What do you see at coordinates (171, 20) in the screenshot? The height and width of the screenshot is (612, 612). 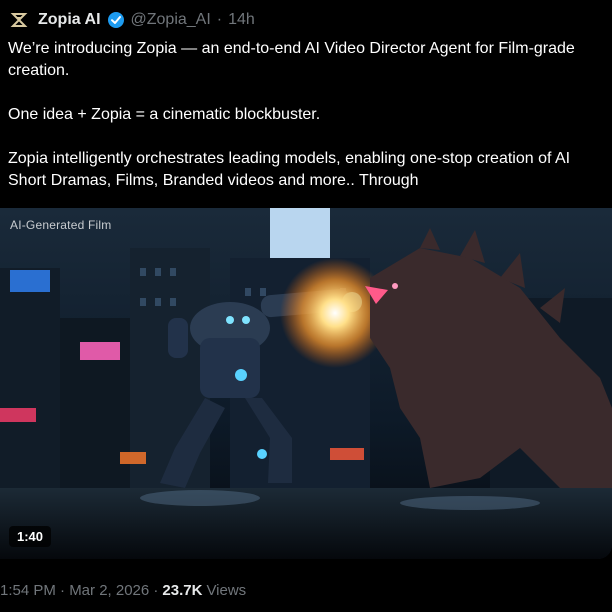 I see `author-handle: @Zopia_AI` at bounding box center [171, 20].